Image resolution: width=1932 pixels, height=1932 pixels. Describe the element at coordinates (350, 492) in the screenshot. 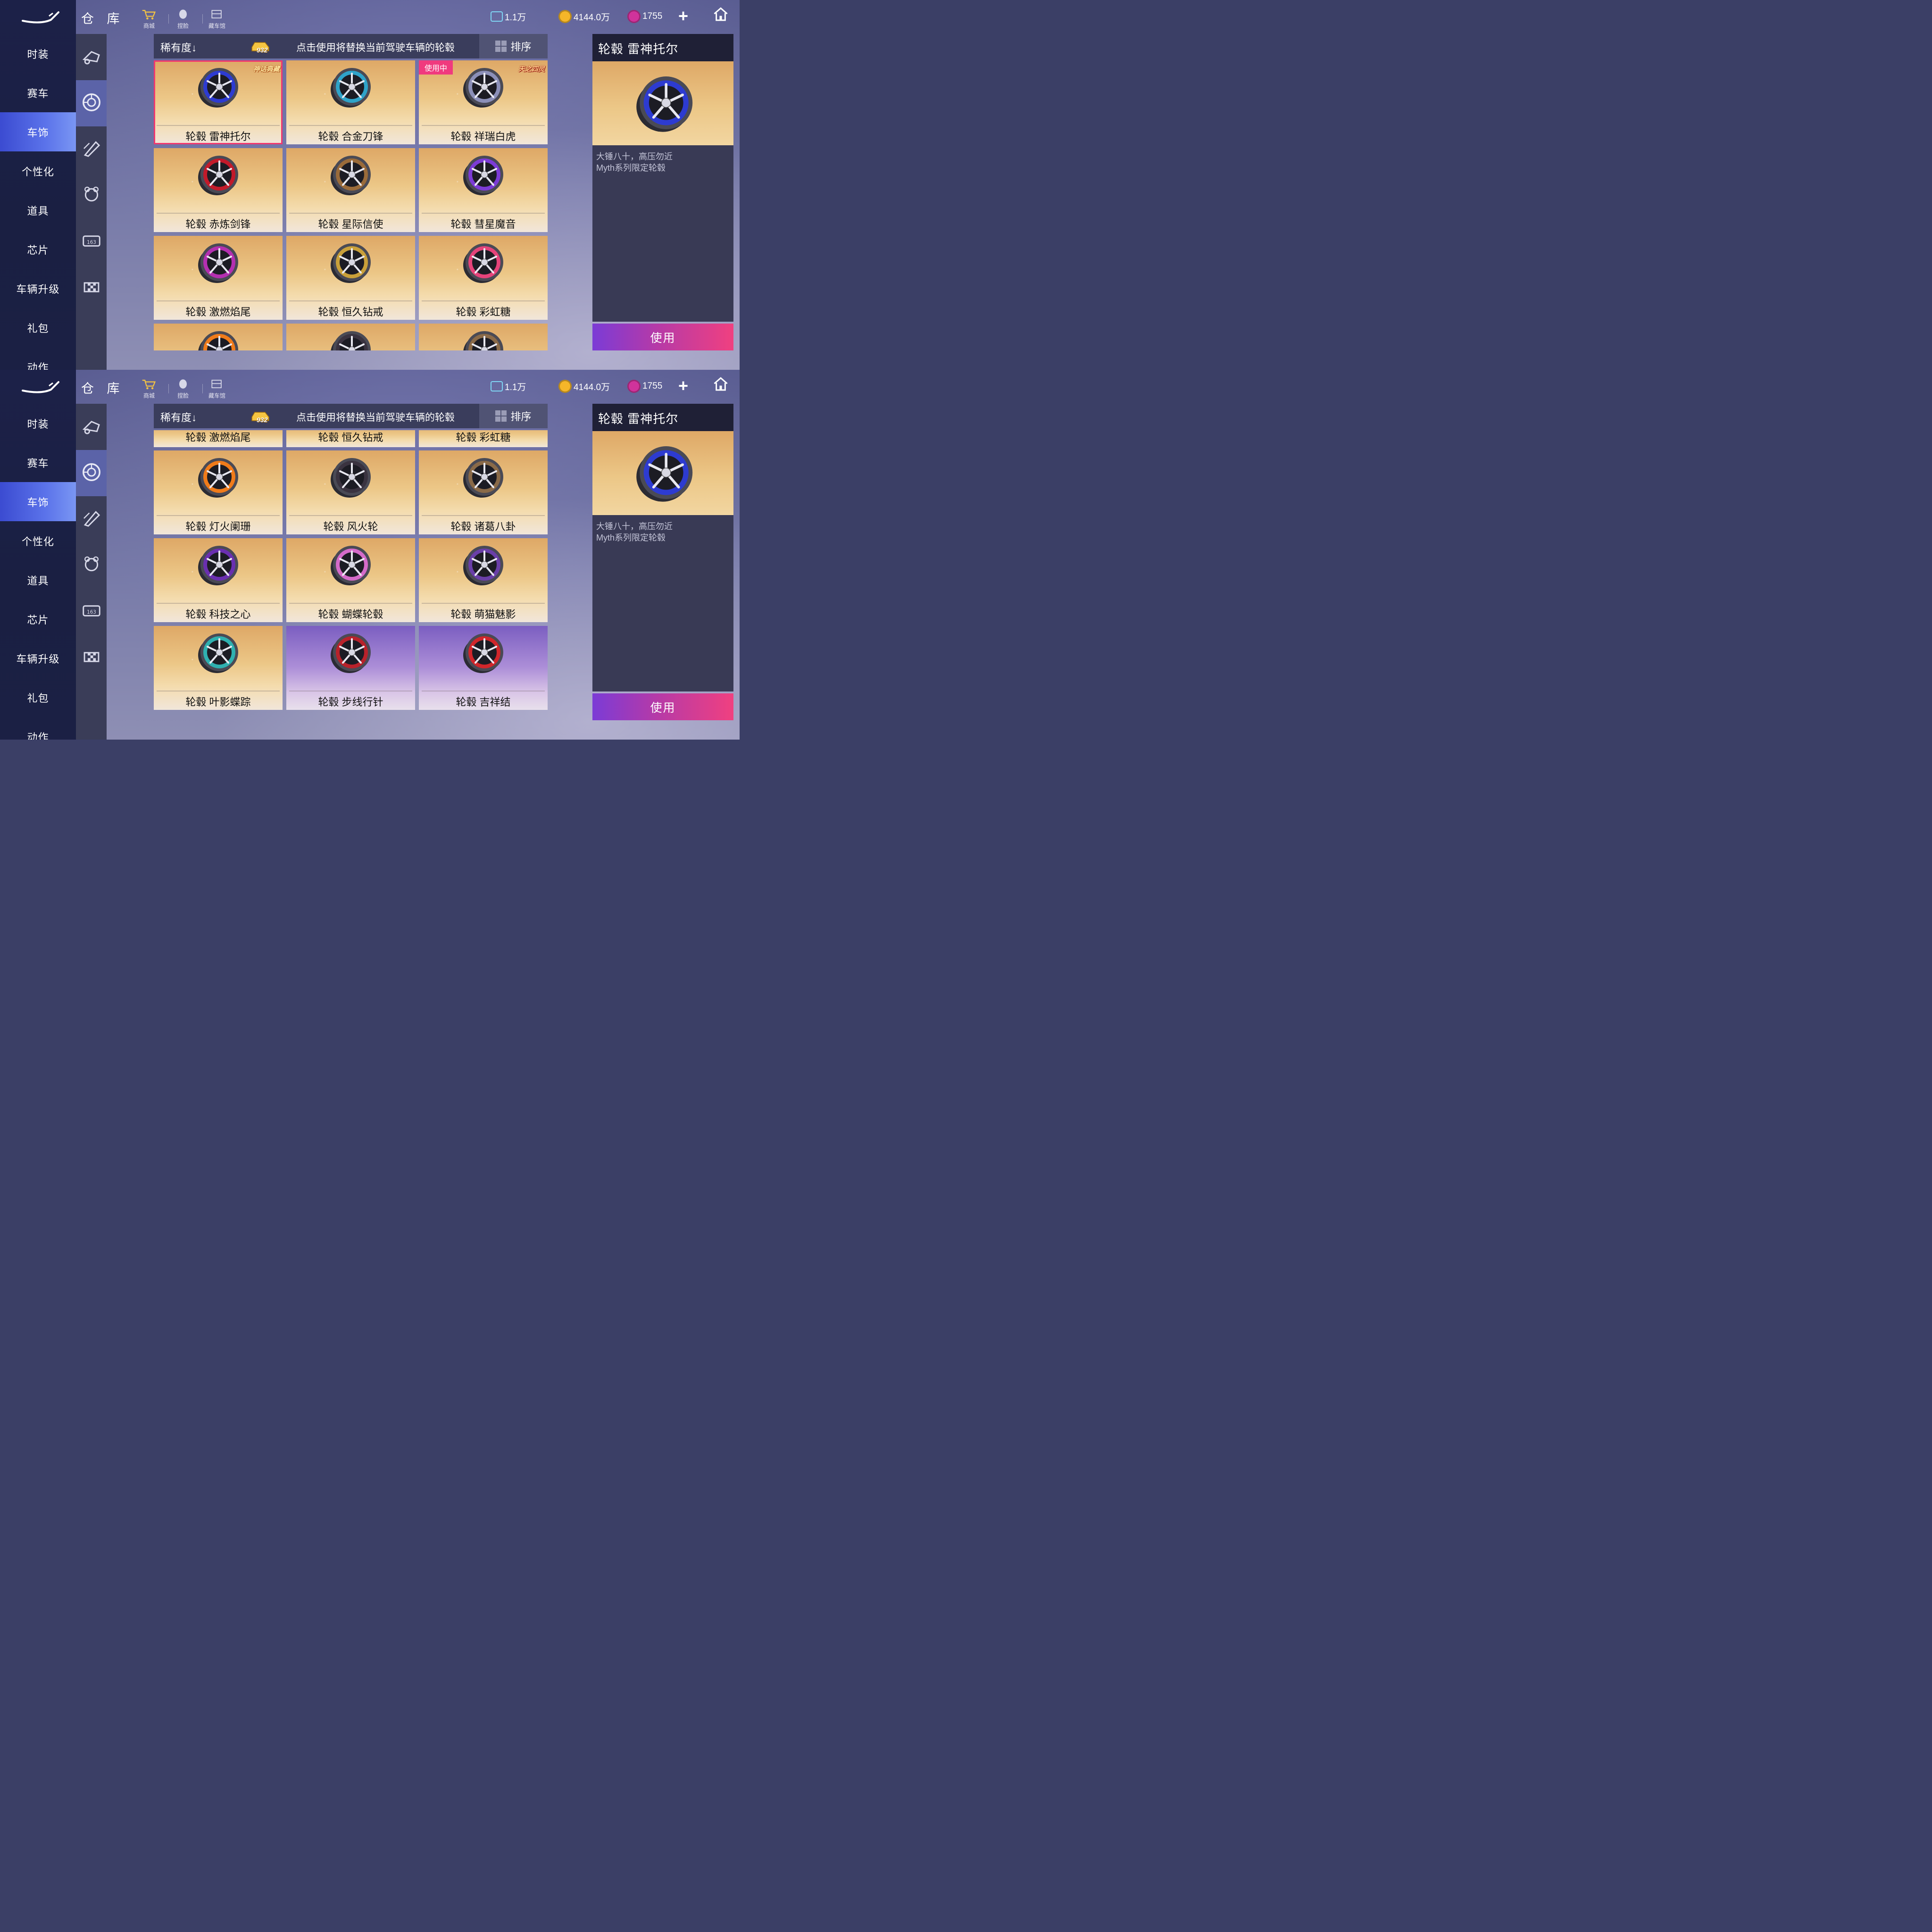

I see `item-card: 轮毂 风火轮` at that location.